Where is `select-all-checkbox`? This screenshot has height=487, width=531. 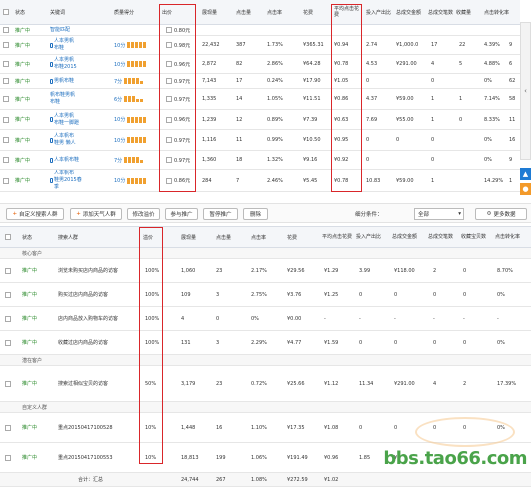 select-all-checkbox is located at coordinates (6, 12).